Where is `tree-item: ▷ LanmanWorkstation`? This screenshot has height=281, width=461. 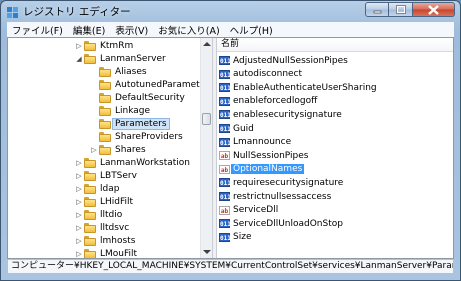
tree-item: ▷ LanmanWorkstation is located at coordinates (132, 162).